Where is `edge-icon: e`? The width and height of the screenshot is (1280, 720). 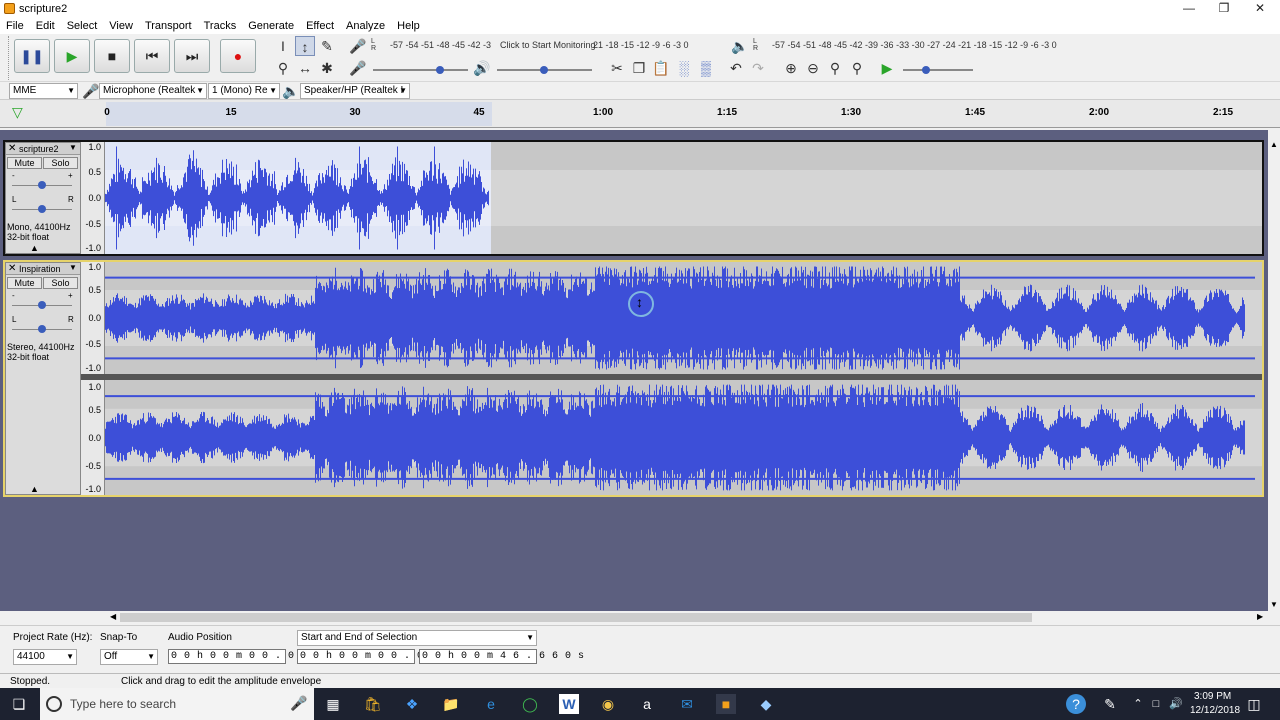
edge-icon: e is located at coordinates (491, 704).